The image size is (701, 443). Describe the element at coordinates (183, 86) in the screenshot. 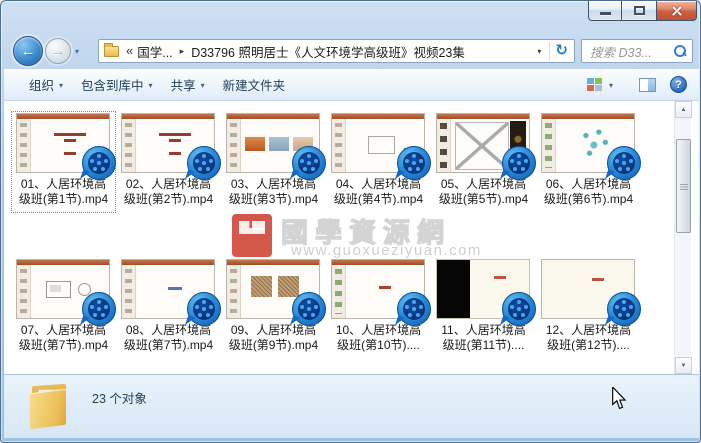

I see `share-label: 共享` at that location.